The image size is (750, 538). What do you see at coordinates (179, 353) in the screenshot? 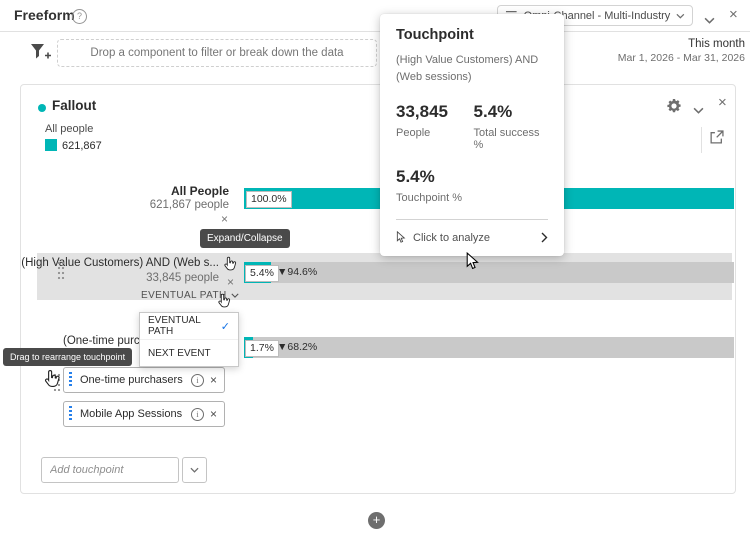
I see `menu-item-label: NEXT EVENT` at bounding box center [179, 353].